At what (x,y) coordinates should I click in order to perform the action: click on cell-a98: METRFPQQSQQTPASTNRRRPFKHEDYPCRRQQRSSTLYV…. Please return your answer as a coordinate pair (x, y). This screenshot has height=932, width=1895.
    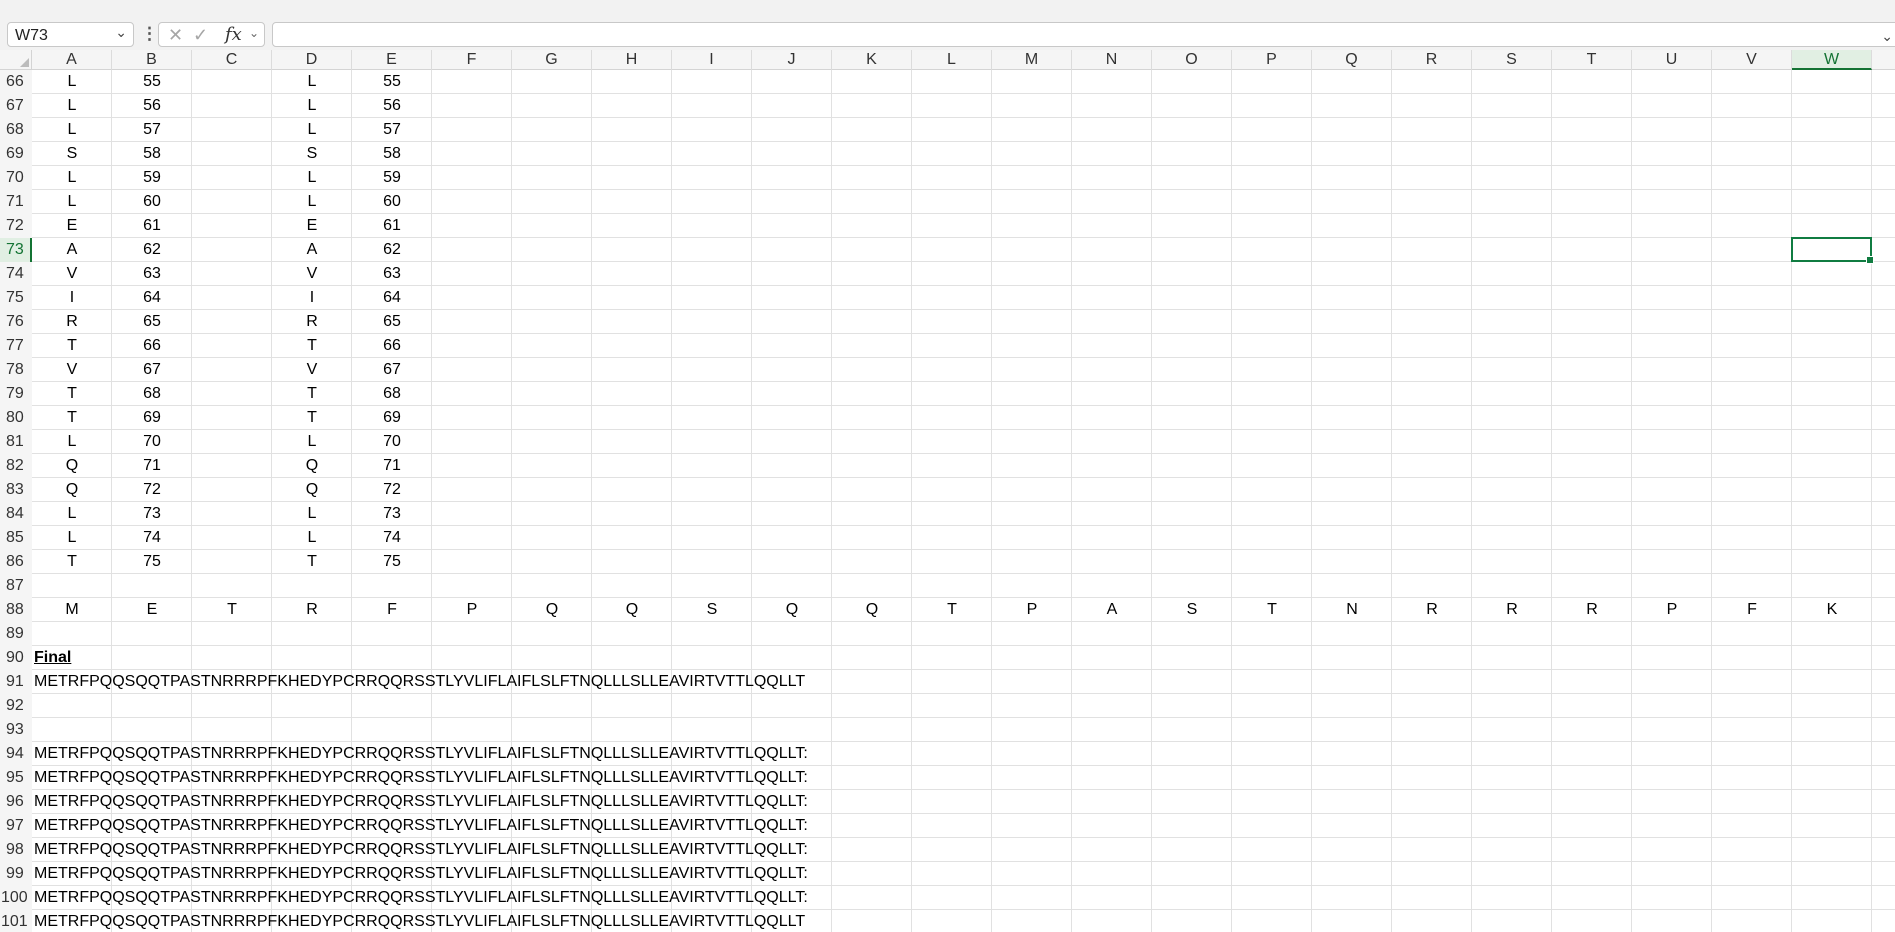
    Looking at the image, I should click on (420, 850).